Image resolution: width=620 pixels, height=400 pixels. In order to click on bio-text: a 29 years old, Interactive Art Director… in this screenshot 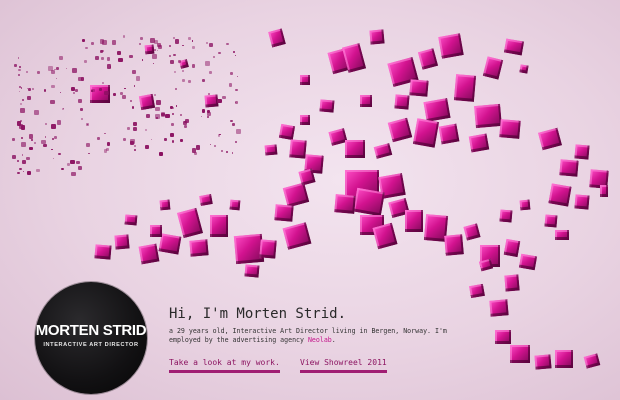, I will do `click(311, 336)`.